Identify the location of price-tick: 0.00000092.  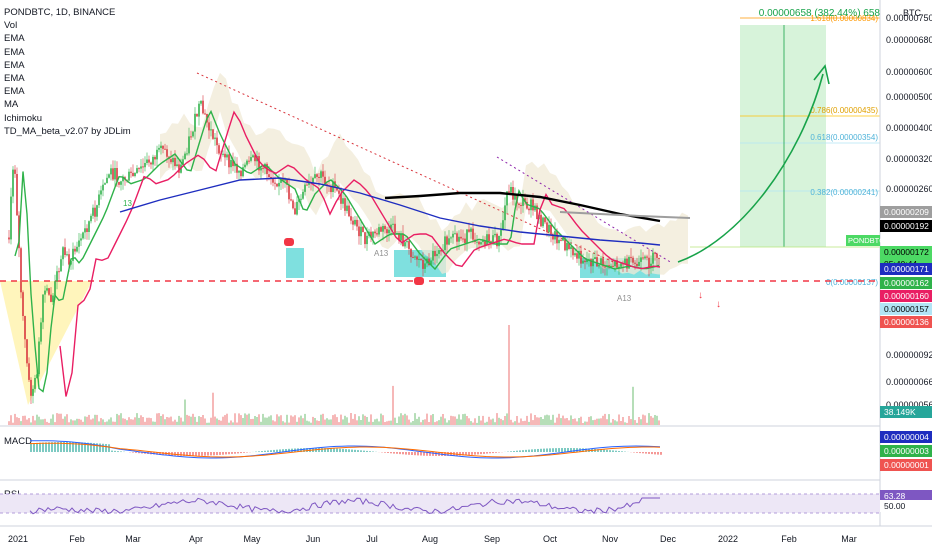
(909, 355).